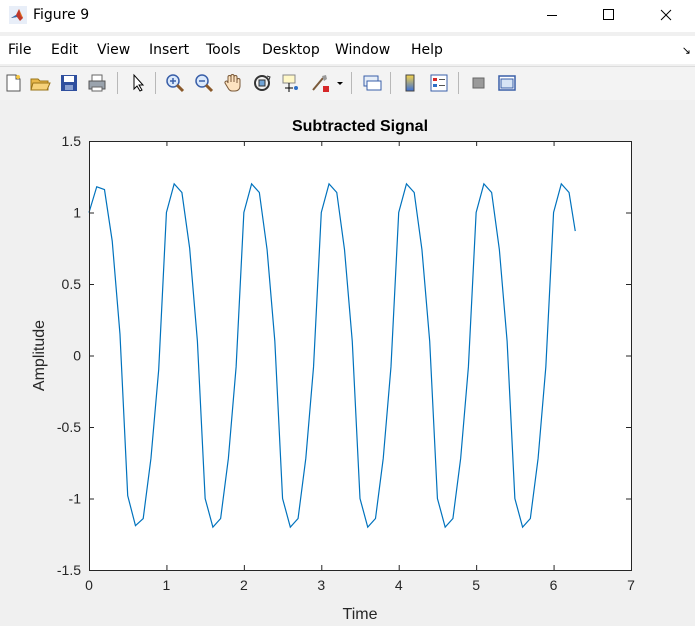 This screenshot has height=626, width=695. What do you see at coordinates (169, 50) in the screenshot?
I see `menu-insert: Insert` at bounding box center [169, 50].